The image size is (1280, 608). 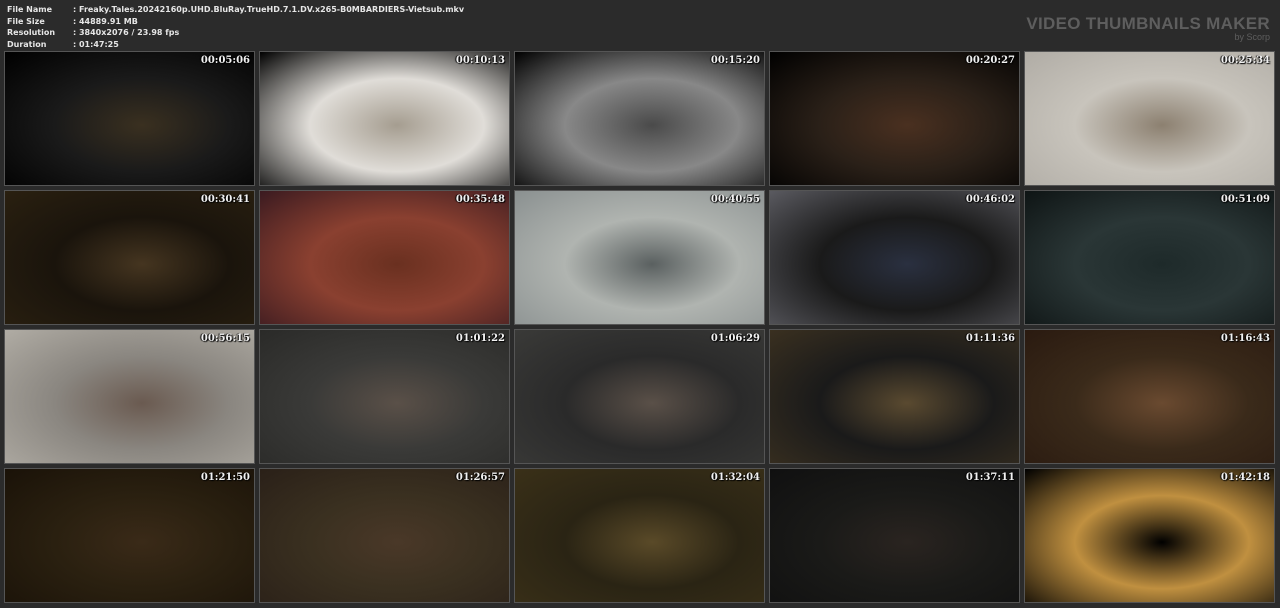 I want to click on info-label: Resolution, so click(x=31, y=32).